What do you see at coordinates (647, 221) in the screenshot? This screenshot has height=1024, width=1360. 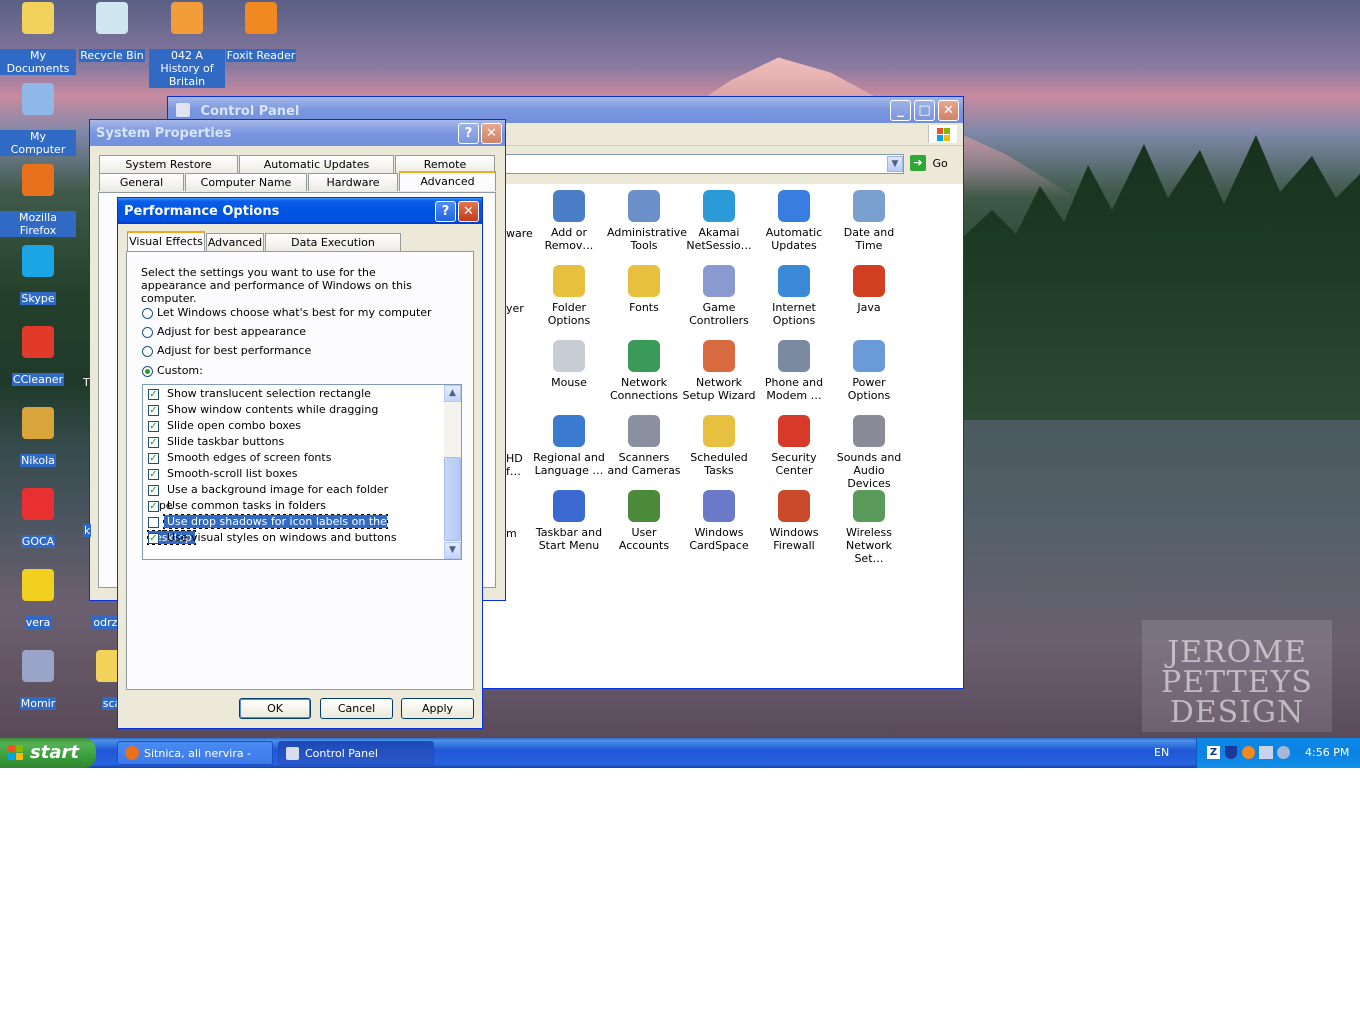 I see `control-panel-item: Administrative Tools` at bounding box center [647, 221].